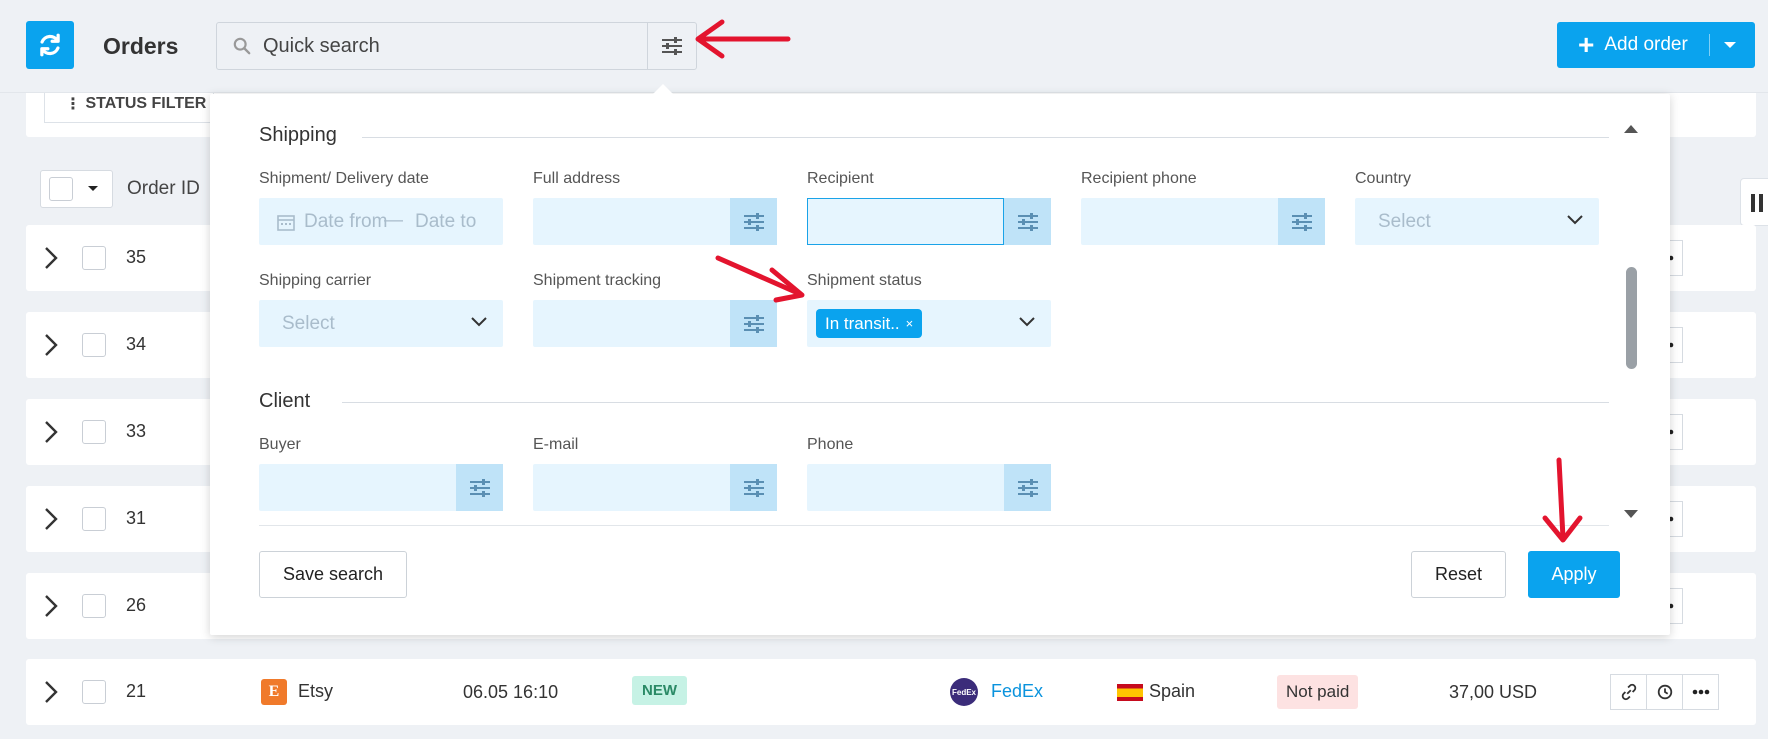  What do you see at coordinates (929, 323) in the screenshot?
I see `shipment-status-select: In transit.. ×` at bounding box center [929, 323].